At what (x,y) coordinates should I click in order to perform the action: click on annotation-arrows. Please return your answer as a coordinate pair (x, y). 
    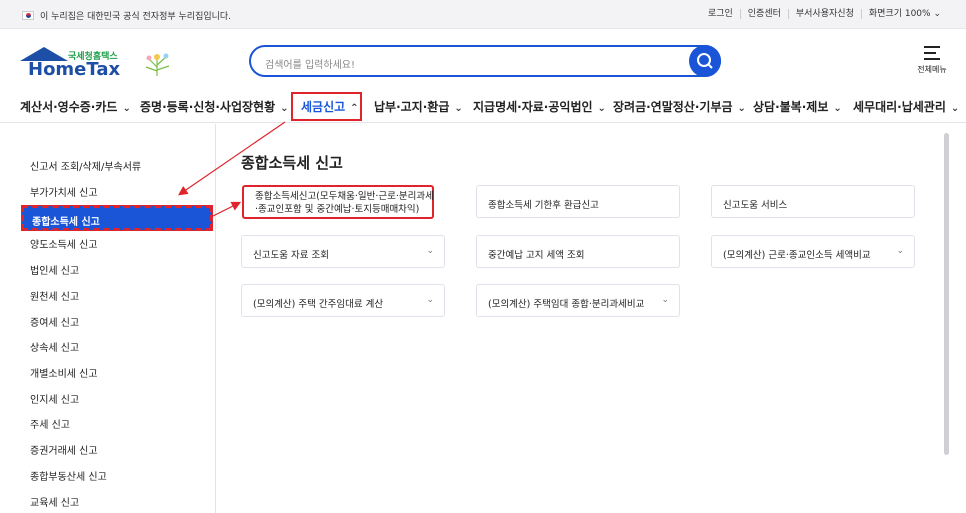
    Looking at the image, I should click on (232, 169).